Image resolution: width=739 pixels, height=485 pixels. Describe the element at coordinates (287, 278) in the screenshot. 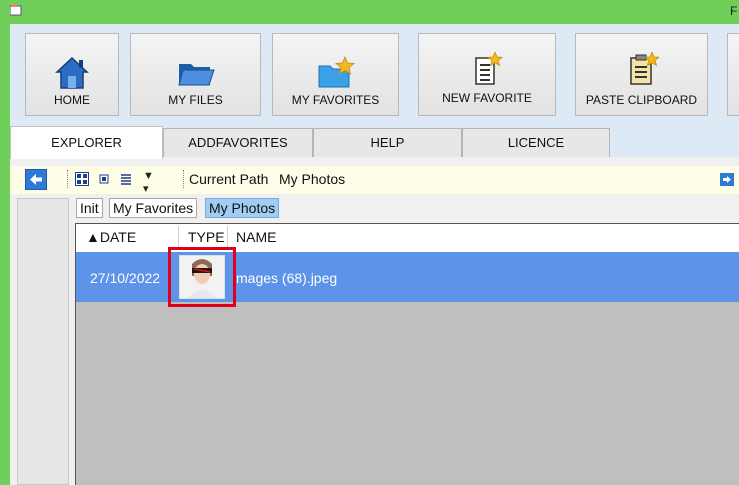

I see `row-name: mages (68).jpeg` at that location.